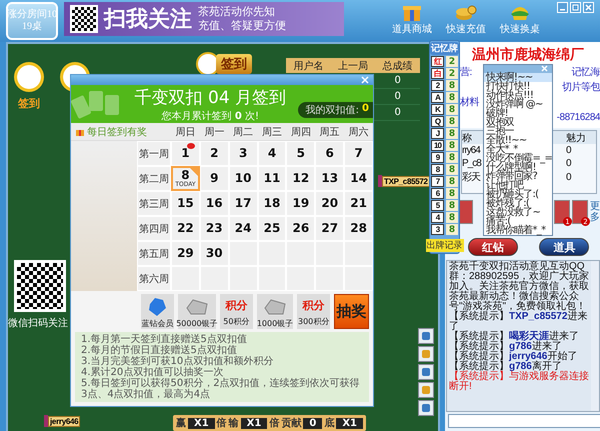 The image size is (600, 431). I want to click on rule-text: 3.当月完美签到可获10点双扣值和额外积分, so click(177, 361).